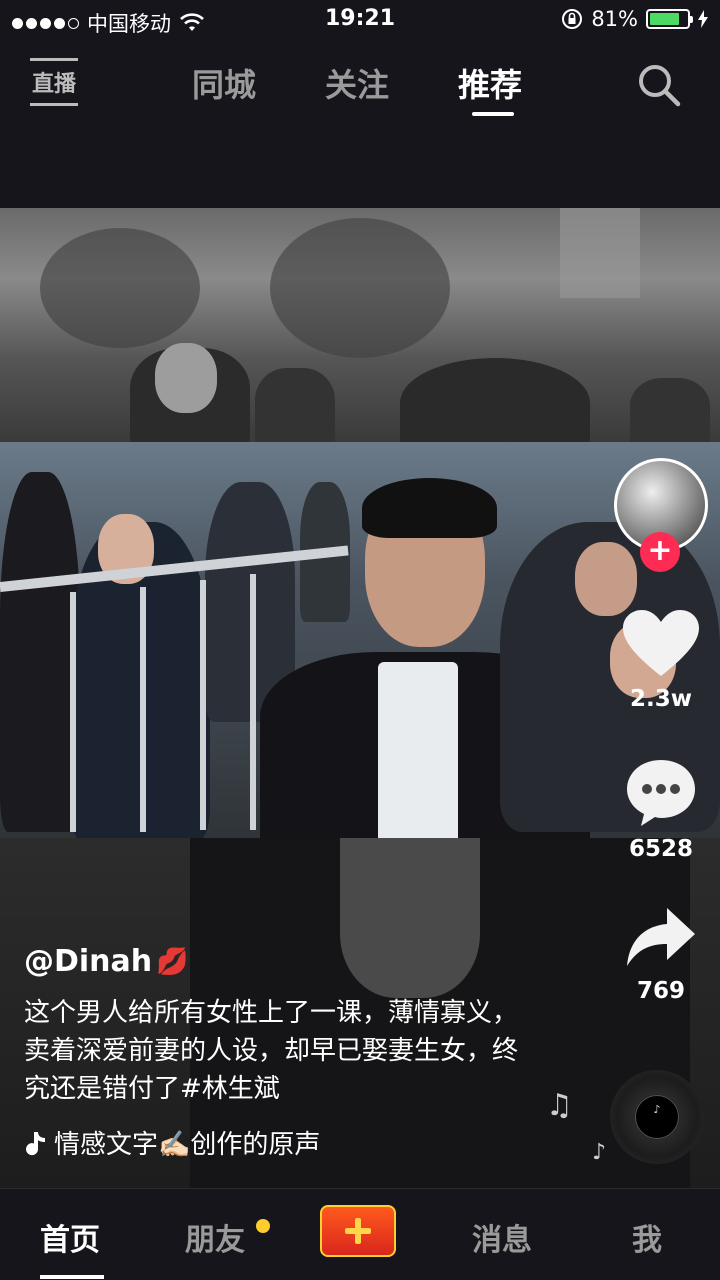 The image size is (720, 1280). I want to click on like-count: 2.3w, so click(661, 699).